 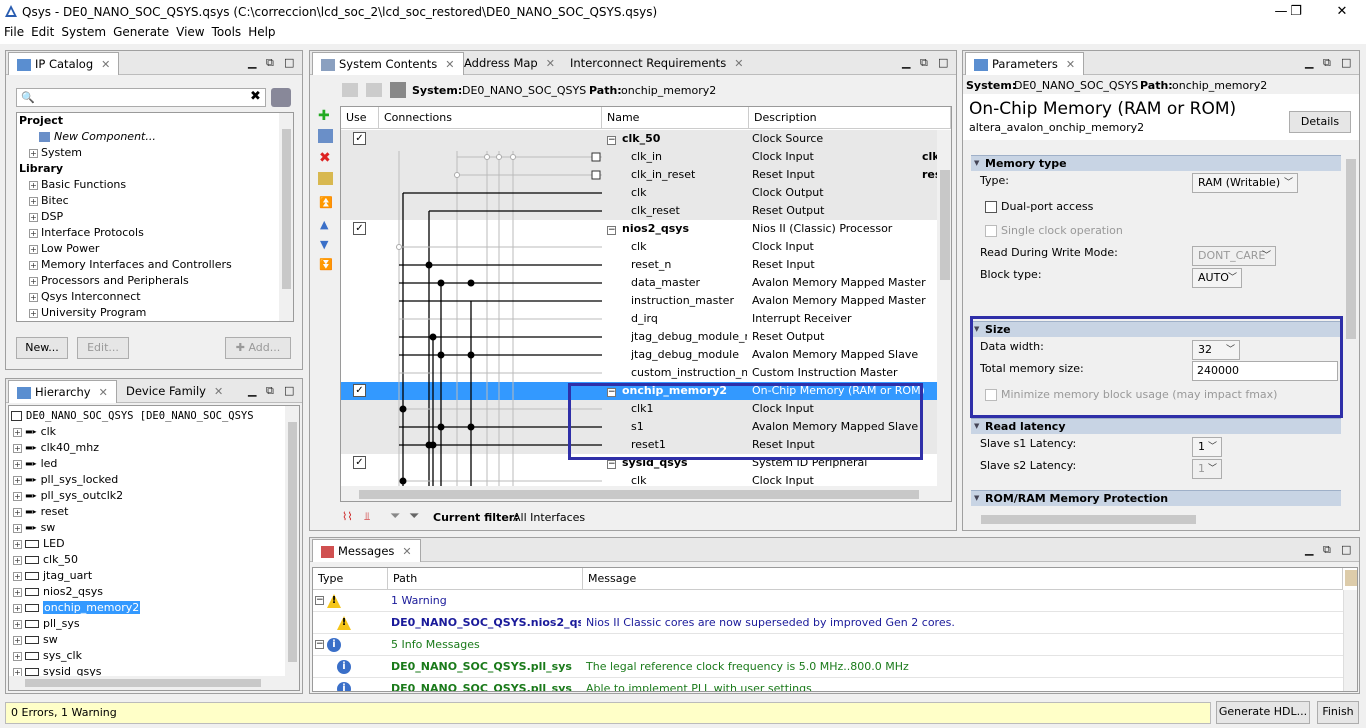 What do you see at coordinates (281, 97) in the screenshot?
I see `gear-icon` at bounding box center [281, 97].